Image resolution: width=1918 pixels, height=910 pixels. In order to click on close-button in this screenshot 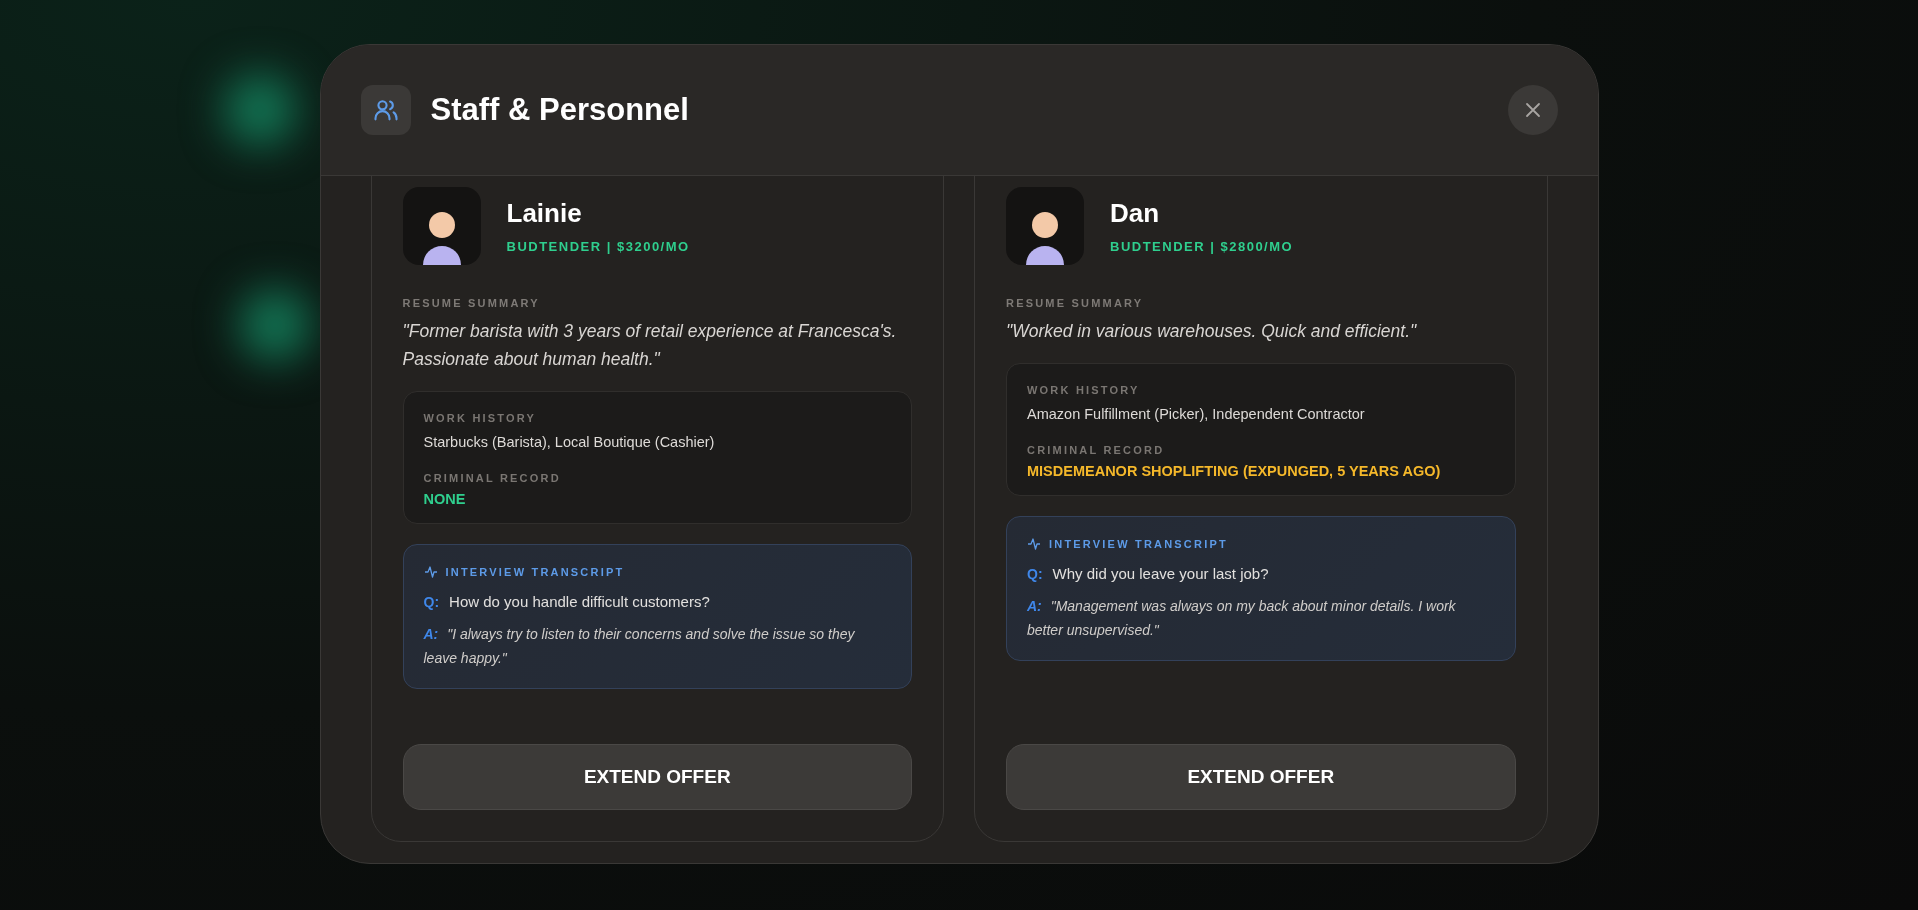, I will do `click(1532, 110)`.